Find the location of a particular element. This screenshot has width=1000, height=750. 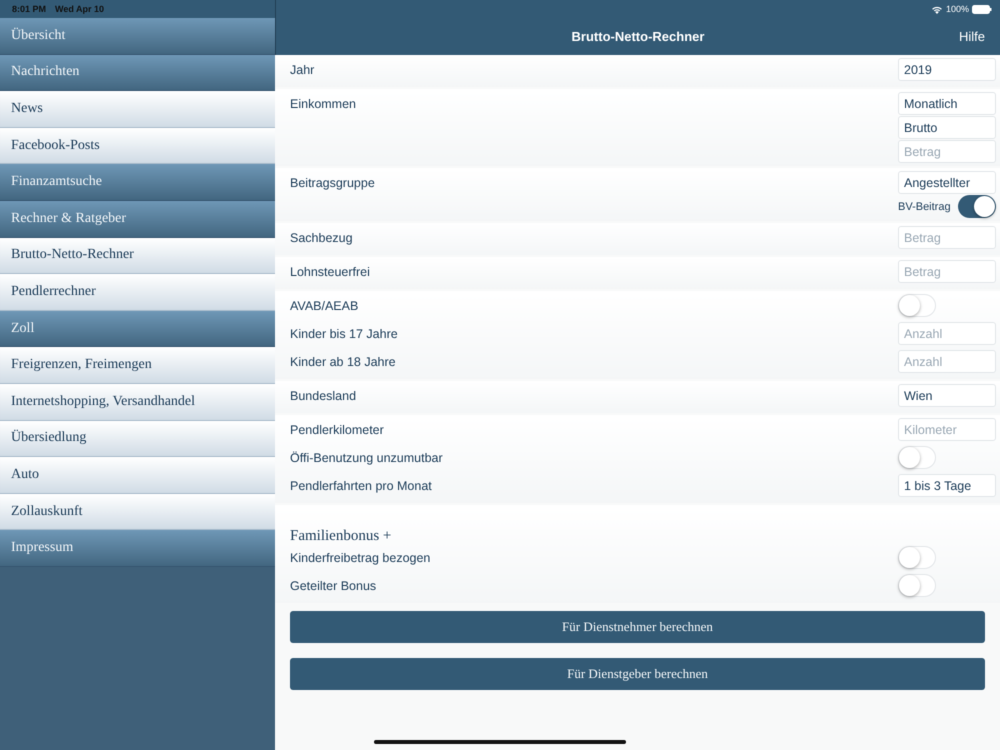

sidebar-item: Zoll is located at coordinates (137, 329).